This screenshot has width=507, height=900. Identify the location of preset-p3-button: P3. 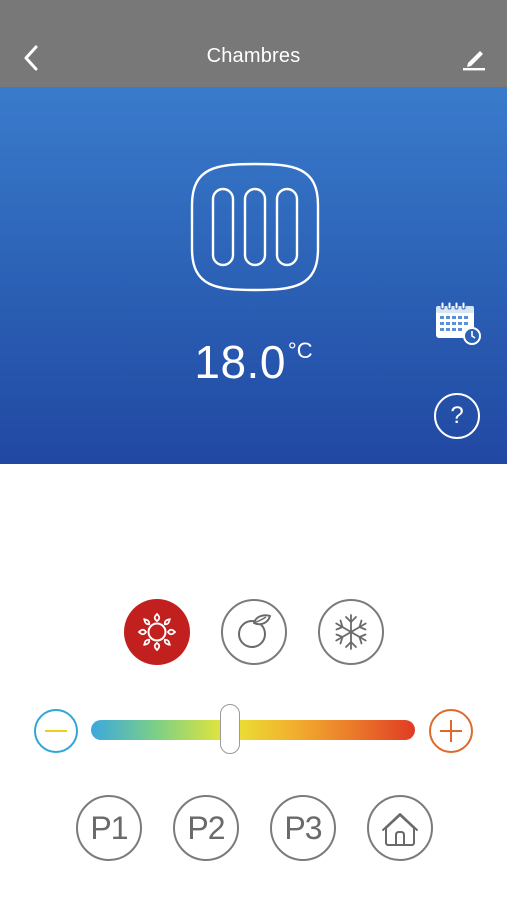
(303, 828).